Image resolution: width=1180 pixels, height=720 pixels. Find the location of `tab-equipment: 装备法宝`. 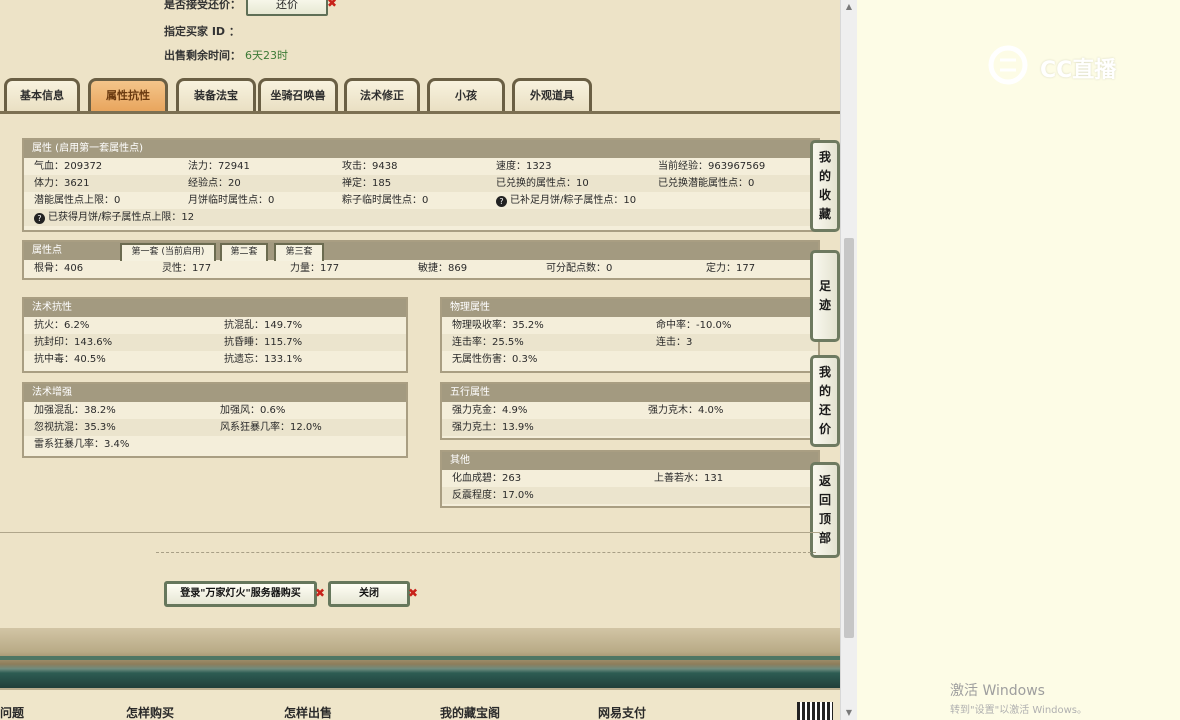

tab-equipment: 装备法宝 is located at coordinates (216, 95).